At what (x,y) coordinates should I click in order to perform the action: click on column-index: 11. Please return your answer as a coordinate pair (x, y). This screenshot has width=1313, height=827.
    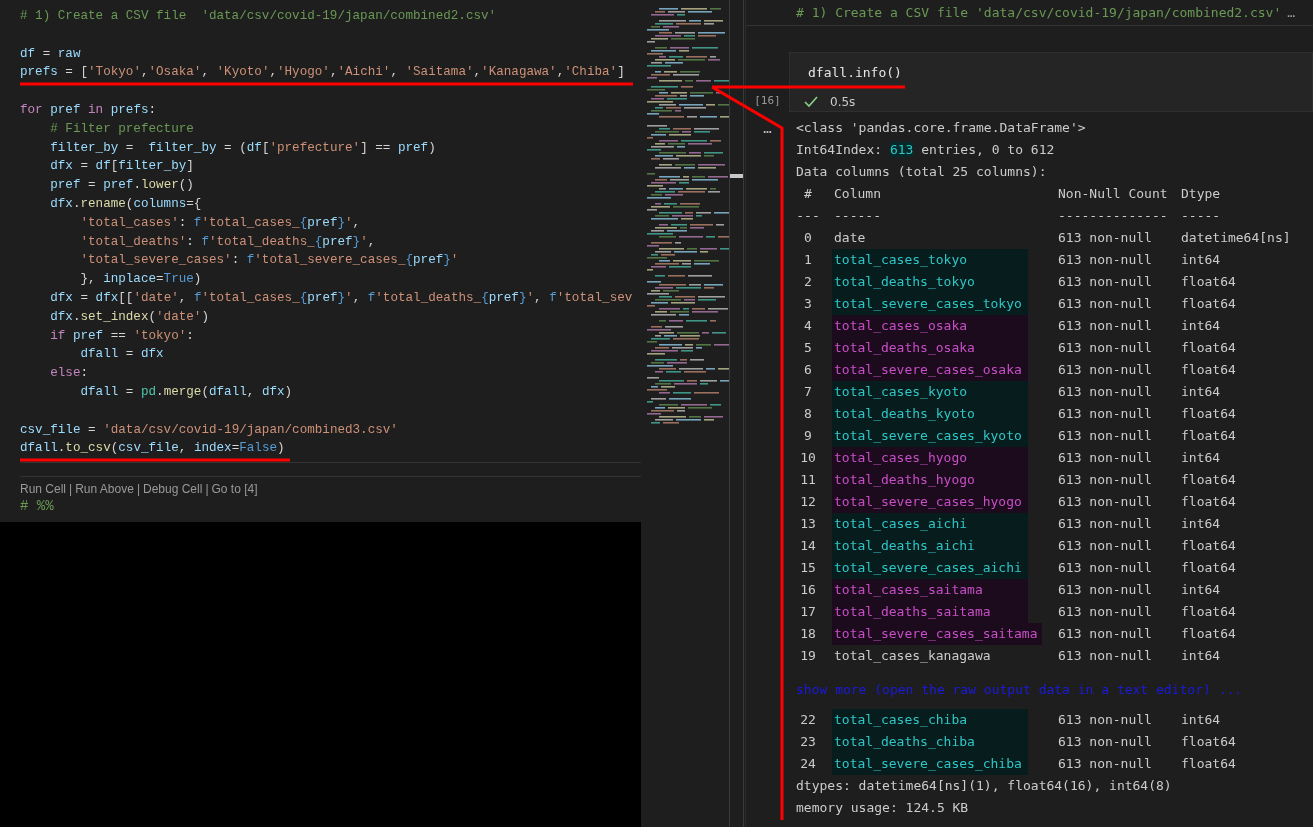
    Looking at the image, I should click on (808, 480).